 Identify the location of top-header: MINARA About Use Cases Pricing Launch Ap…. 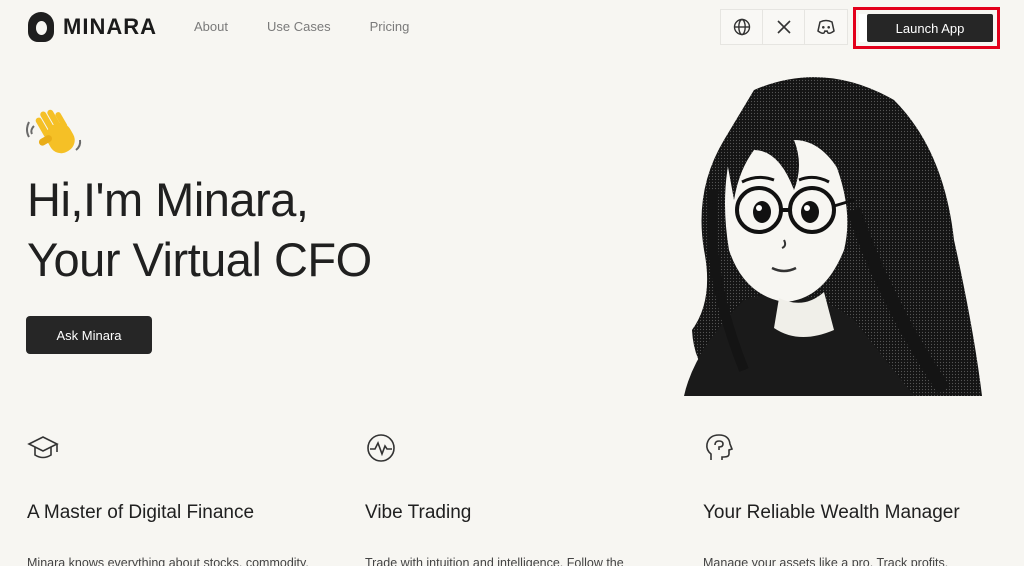
(512, 28).